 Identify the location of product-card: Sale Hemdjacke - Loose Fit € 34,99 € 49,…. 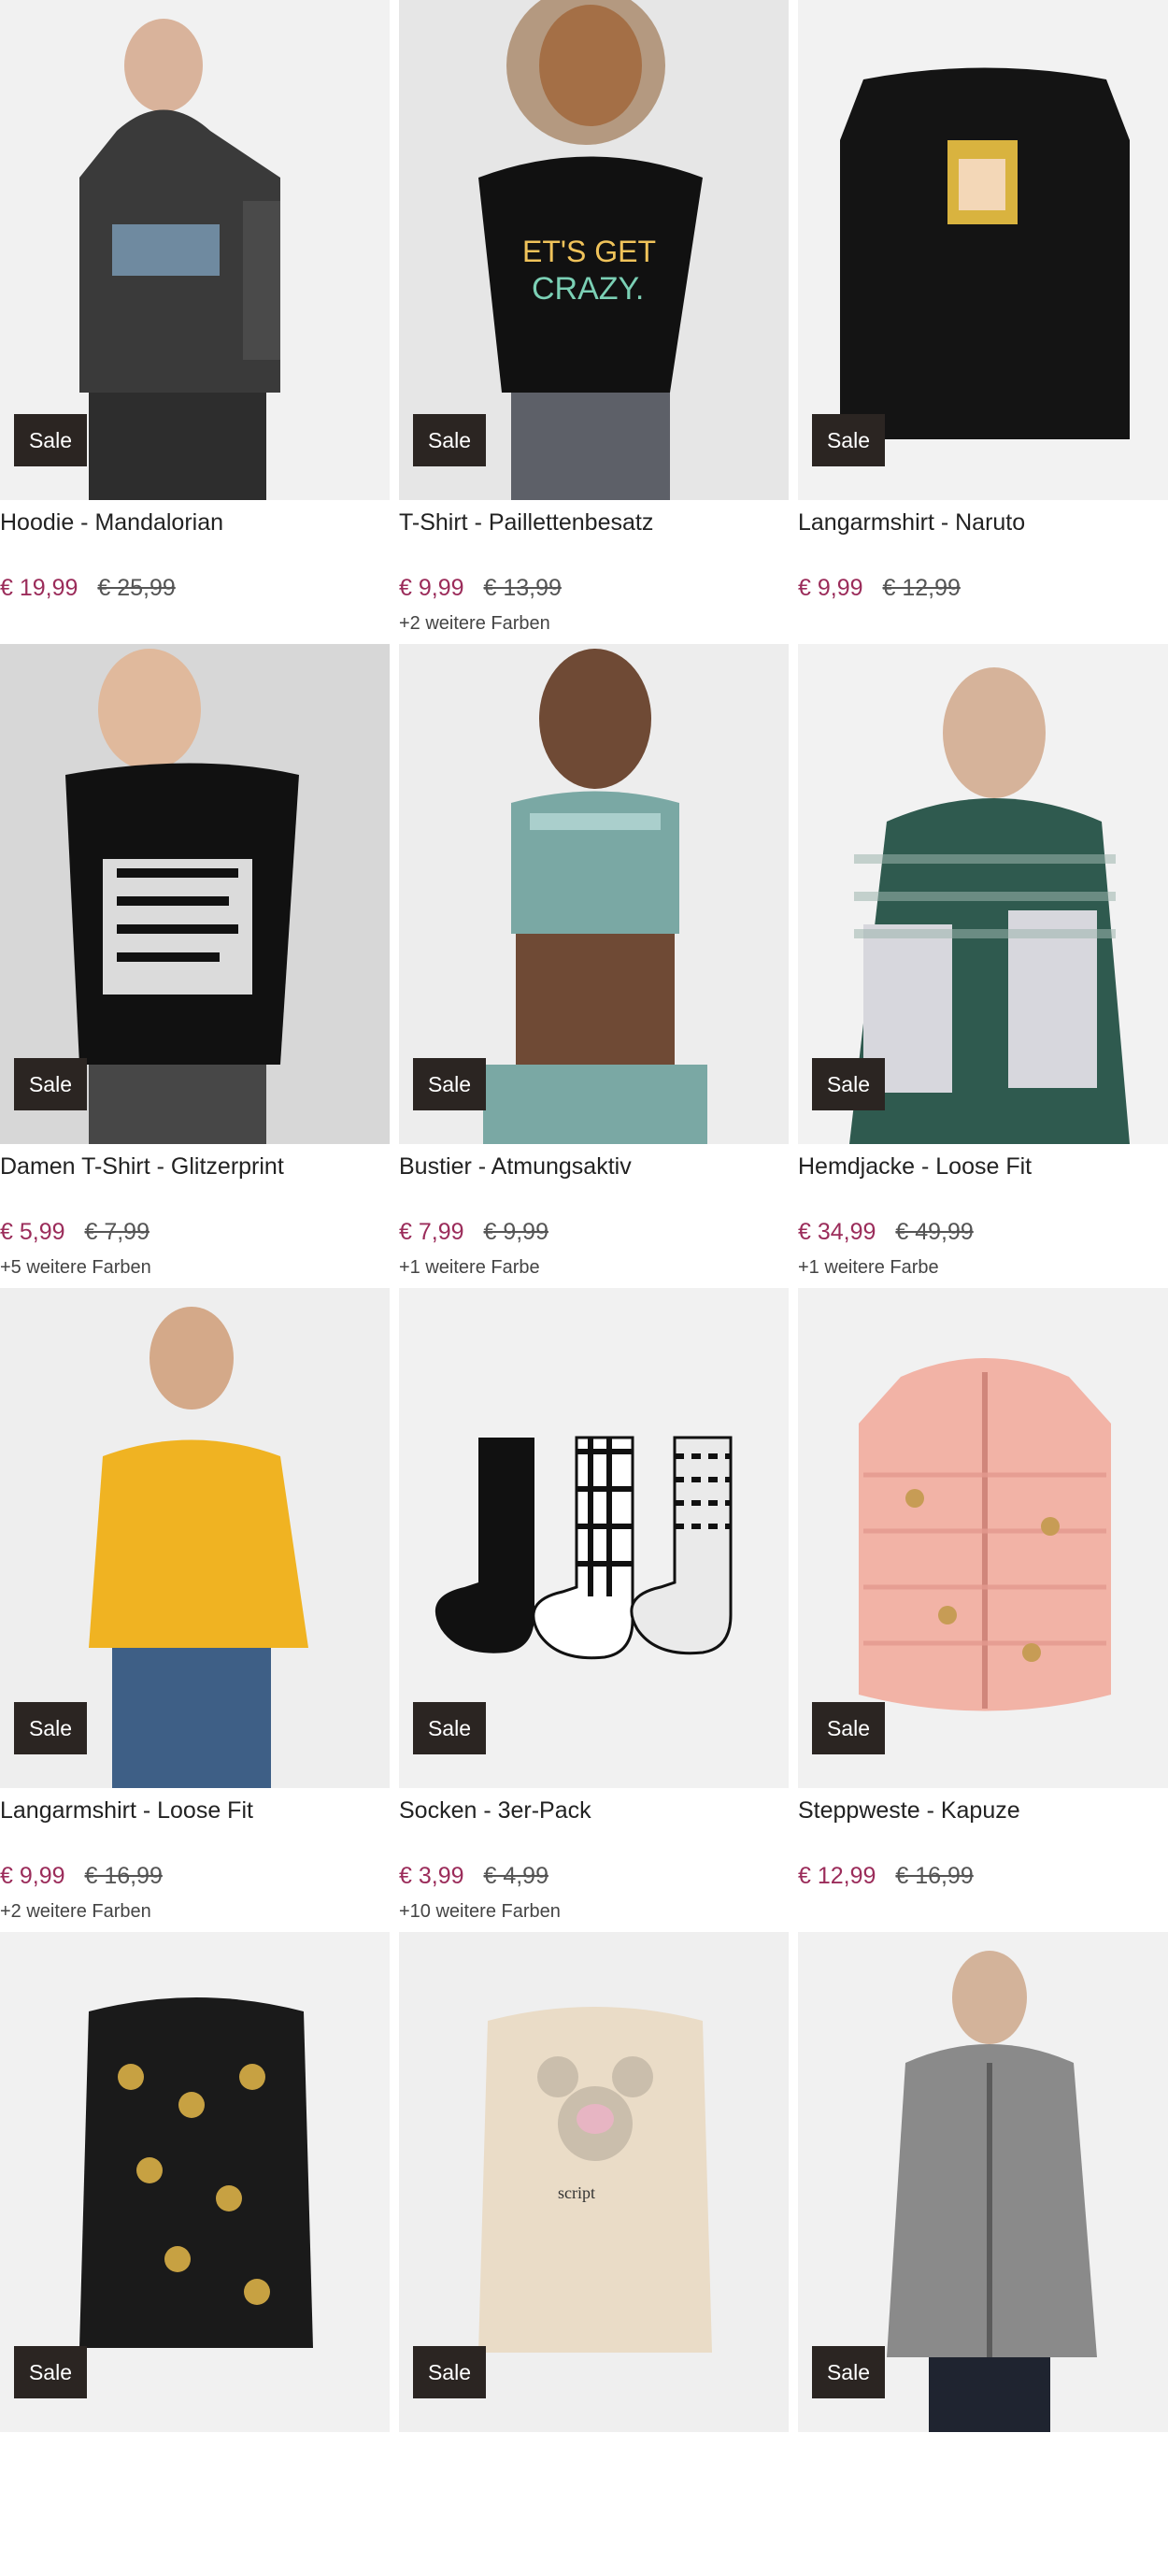
(983, 966).